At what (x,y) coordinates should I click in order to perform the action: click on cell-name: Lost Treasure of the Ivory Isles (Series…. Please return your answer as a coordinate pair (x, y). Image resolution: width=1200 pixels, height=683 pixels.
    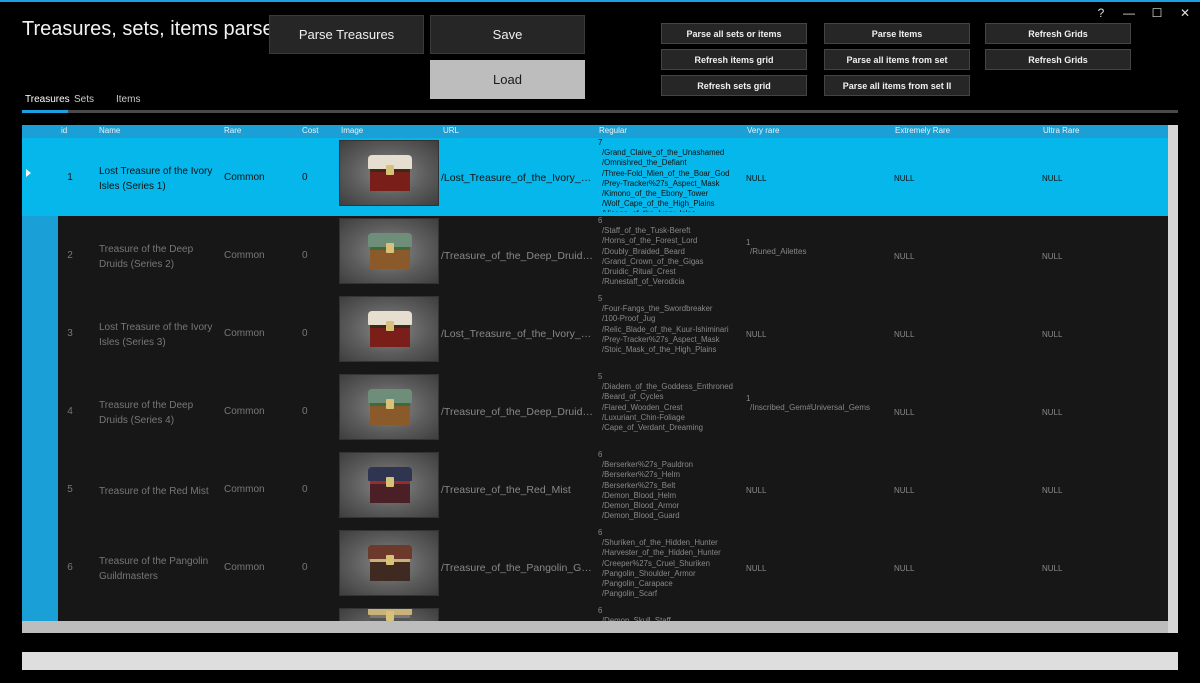
    Looking at the image, I should click on (156, 335).